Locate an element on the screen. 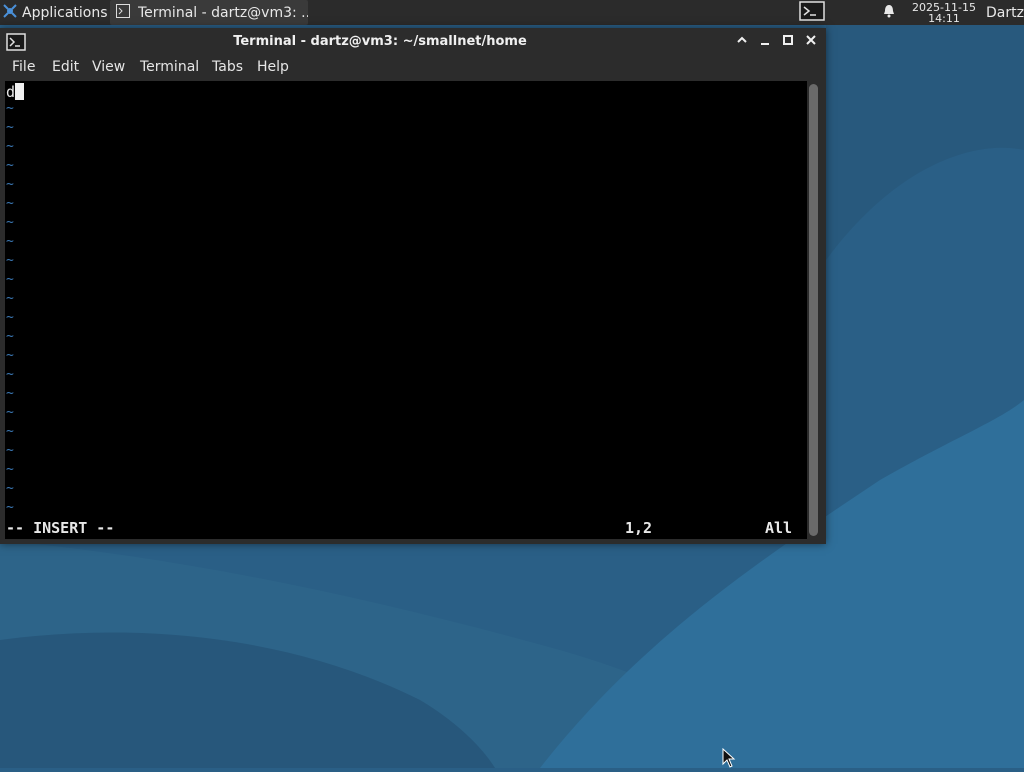 The height and width of the screenshot is (772, 1024). menu-terminal: Terminal is located at coordinates (169, 67).